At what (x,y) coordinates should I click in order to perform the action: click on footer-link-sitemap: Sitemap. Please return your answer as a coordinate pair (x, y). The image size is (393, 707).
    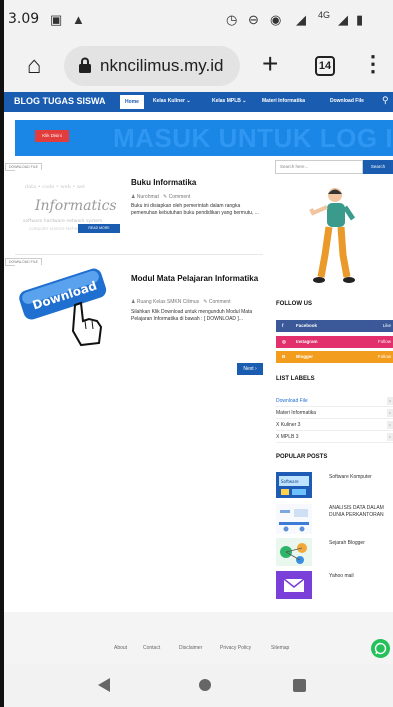
    Looking at the image, I should click on (280, 648).